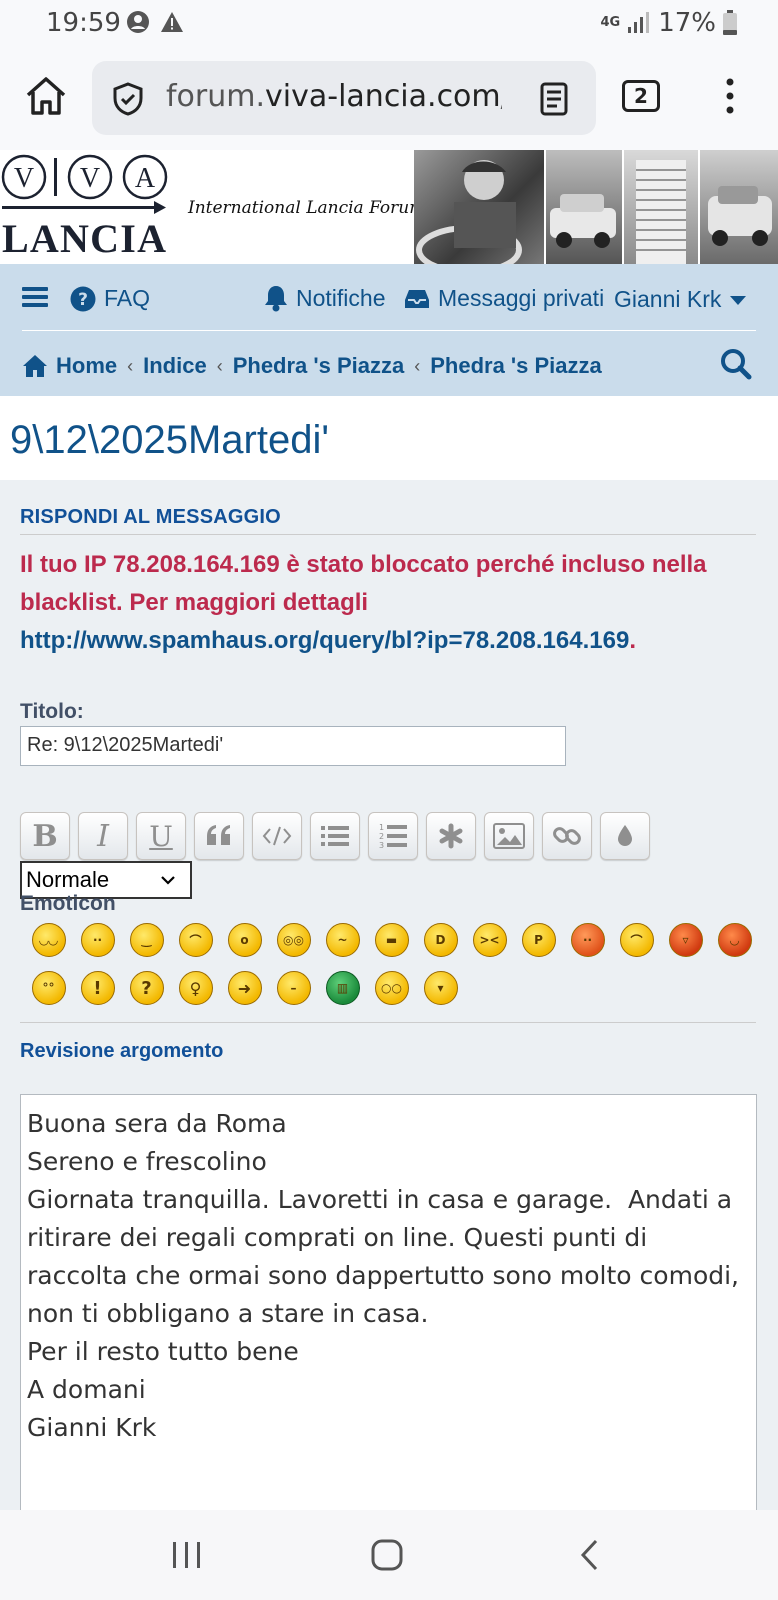 This screenshot has height=1600, width=778. What do you see at coordinates (509, 836) in the screenshot?
I see `image-button` at bounding box center [509, 836].